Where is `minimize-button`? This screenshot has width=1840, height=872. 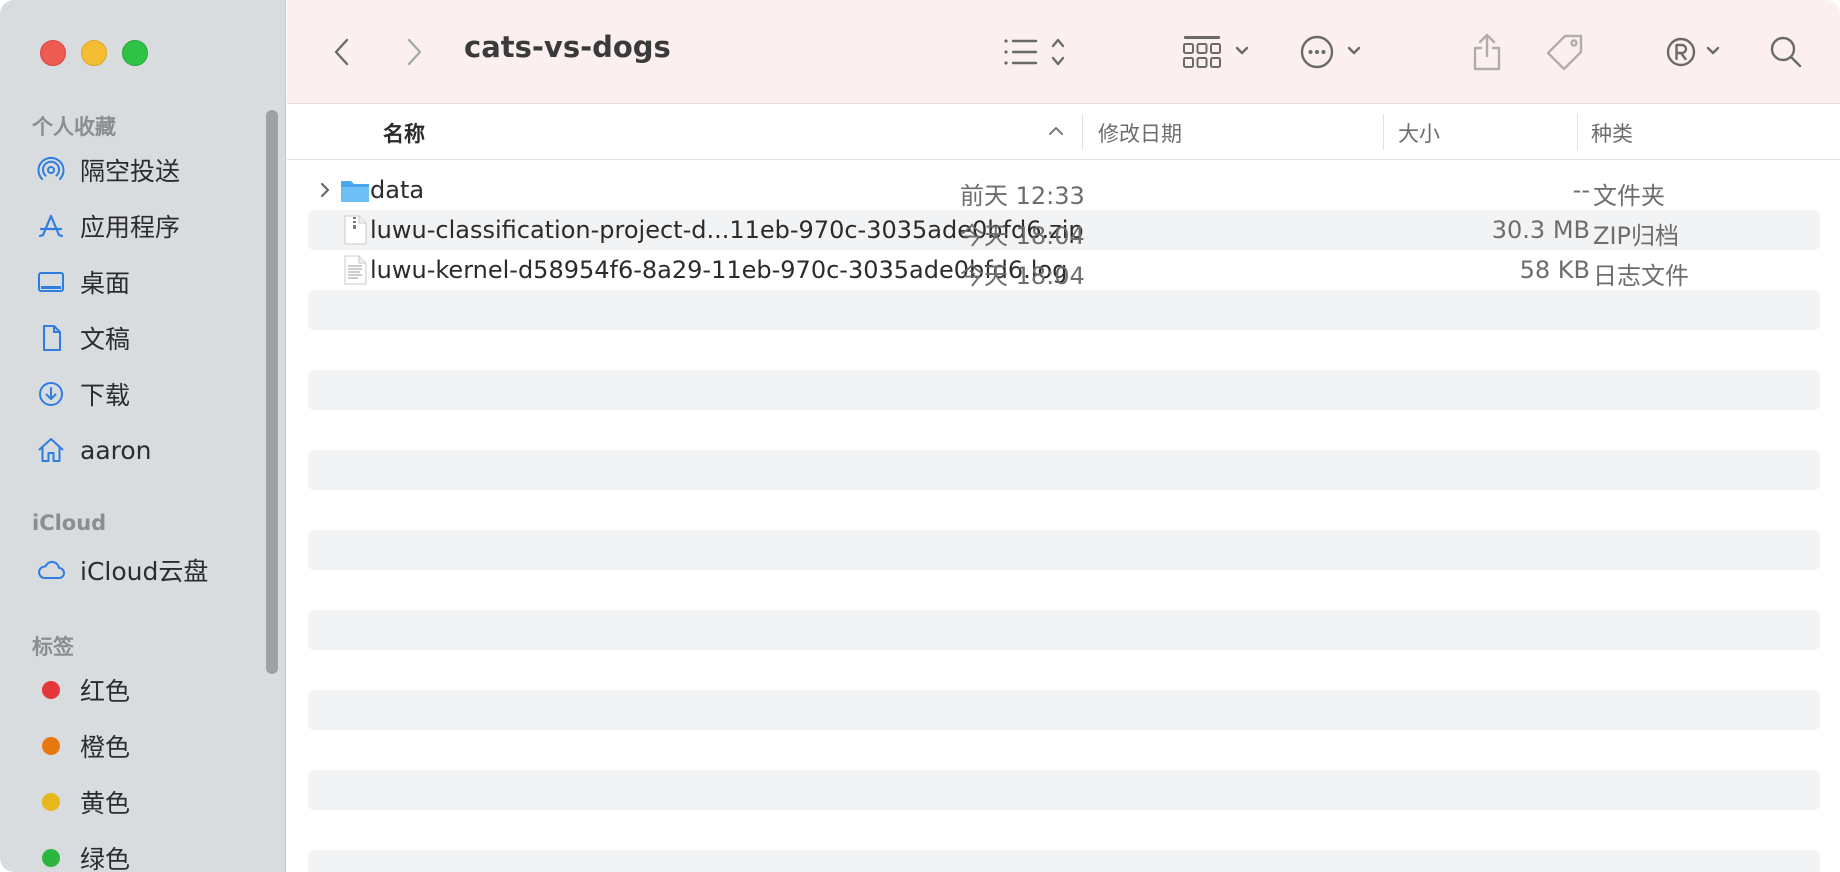 minimize-button is located at coordinates (94, 53).